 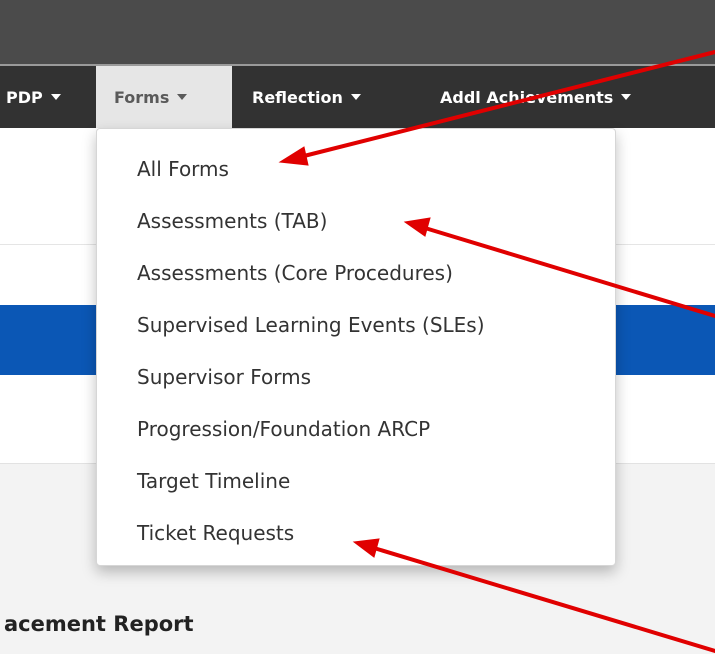 What do you see at coordinates (297, 97) in the screenshot?
I see `nav-item-label: Reflection` at bounding box center [297, 97].